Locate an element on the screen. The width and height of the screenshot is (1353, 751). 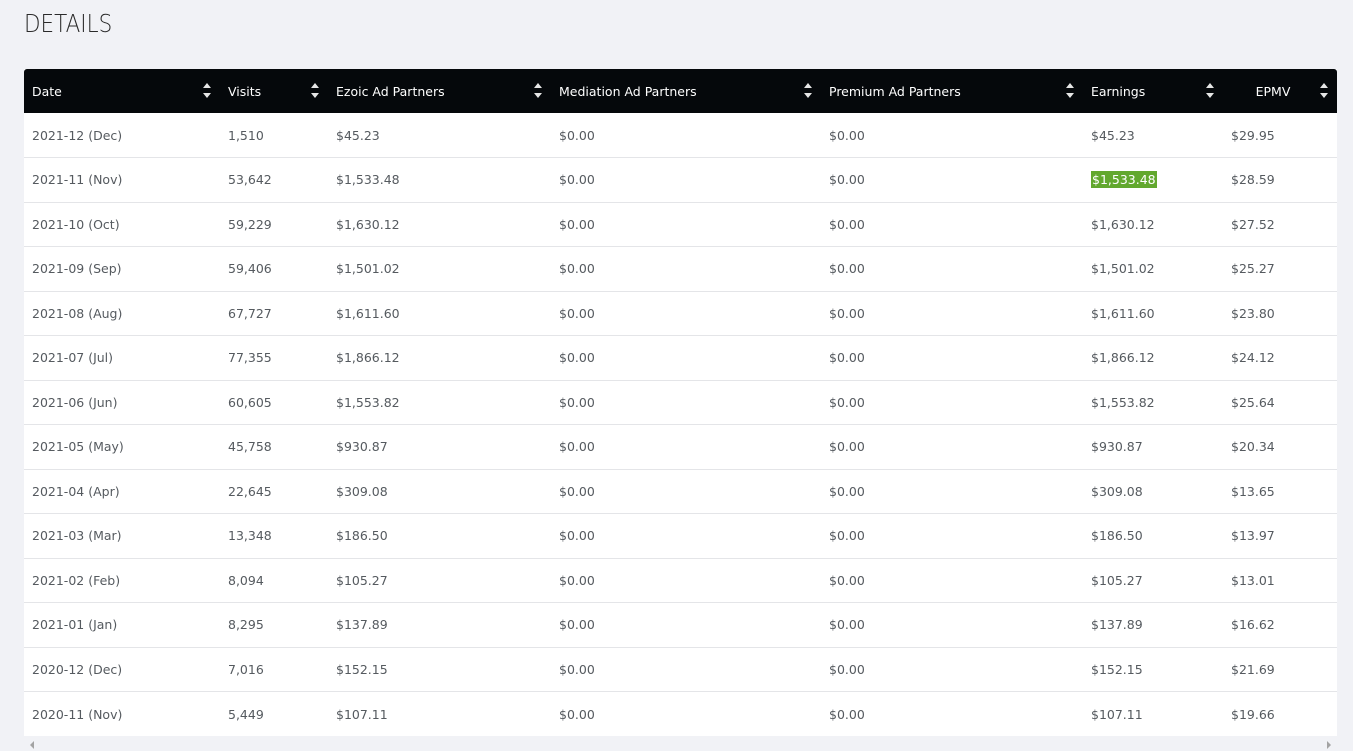
column-header-label: Earnings is located at coordinates (1118, 91).